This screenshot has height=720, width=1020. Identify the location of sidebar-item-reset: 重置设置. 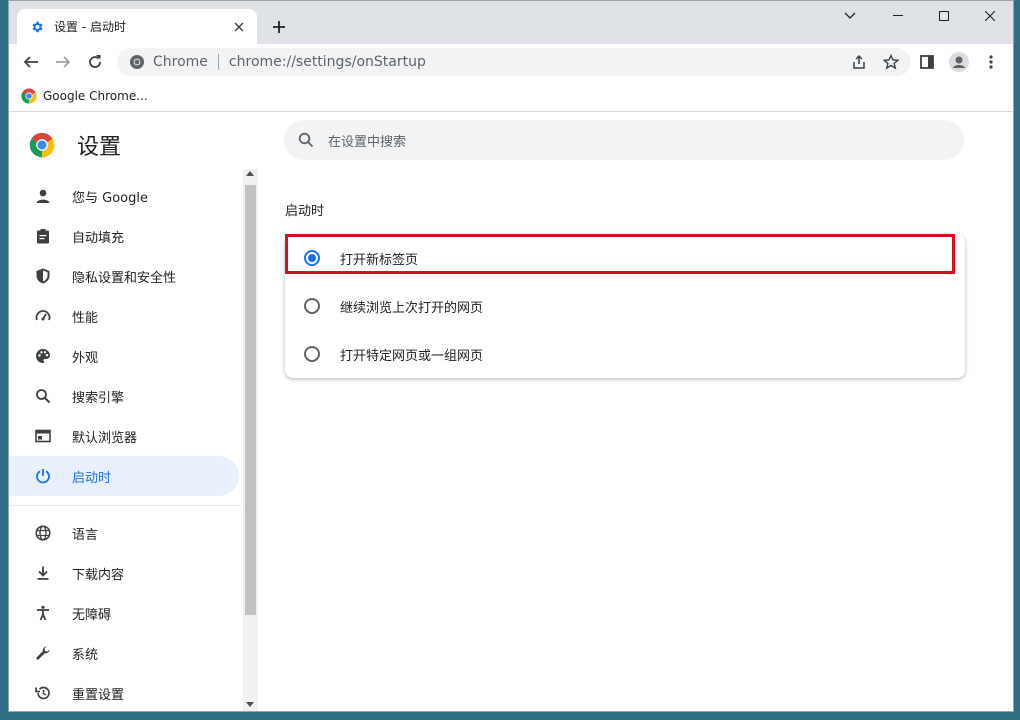
(124, 692).